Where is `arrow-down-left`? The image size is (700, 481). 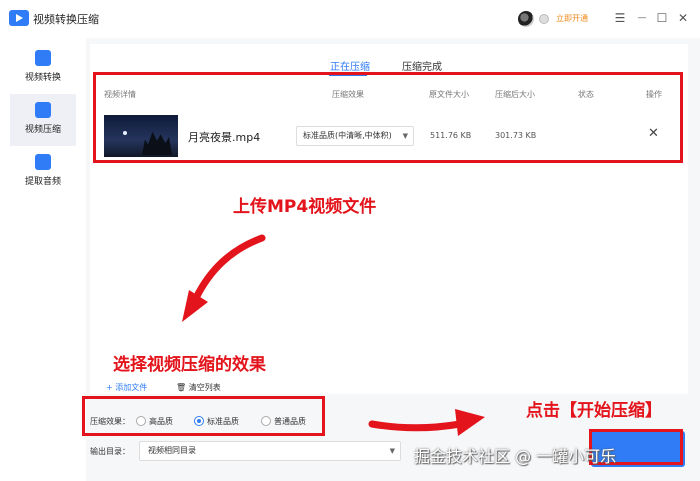 arrow-down-left is located at coordinates (229, 268).